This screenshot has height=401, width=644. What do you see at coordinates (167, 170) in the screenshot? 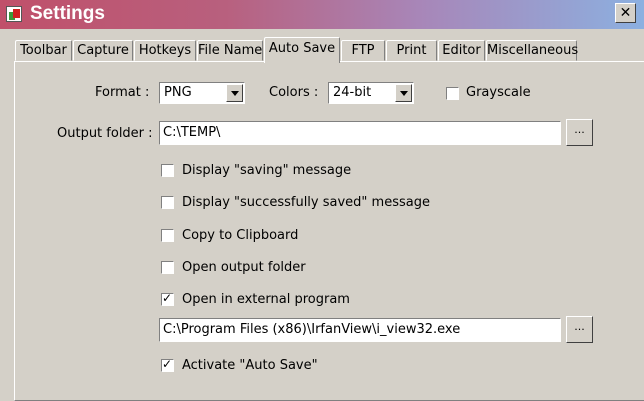
I see `display-saving-checkbox` at bounding box center [167, 170].